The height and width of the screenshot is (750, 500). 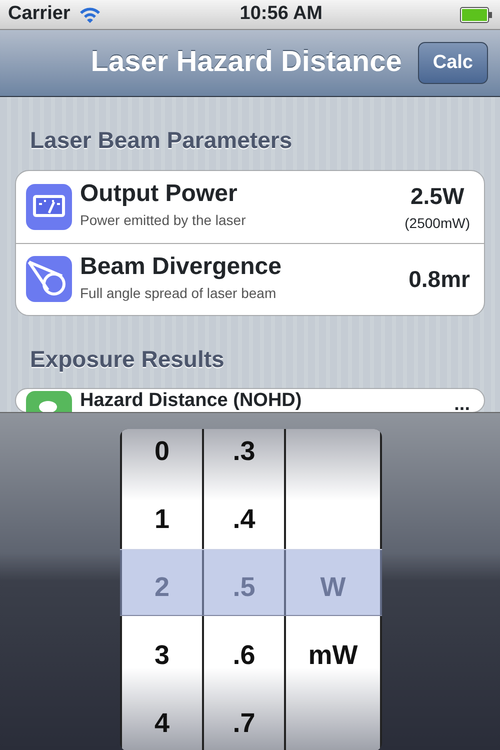 What do you see at coordinates (453, 63) in the screenshot?
I see `calc-button: Calc` at bounding box center [453, 63].